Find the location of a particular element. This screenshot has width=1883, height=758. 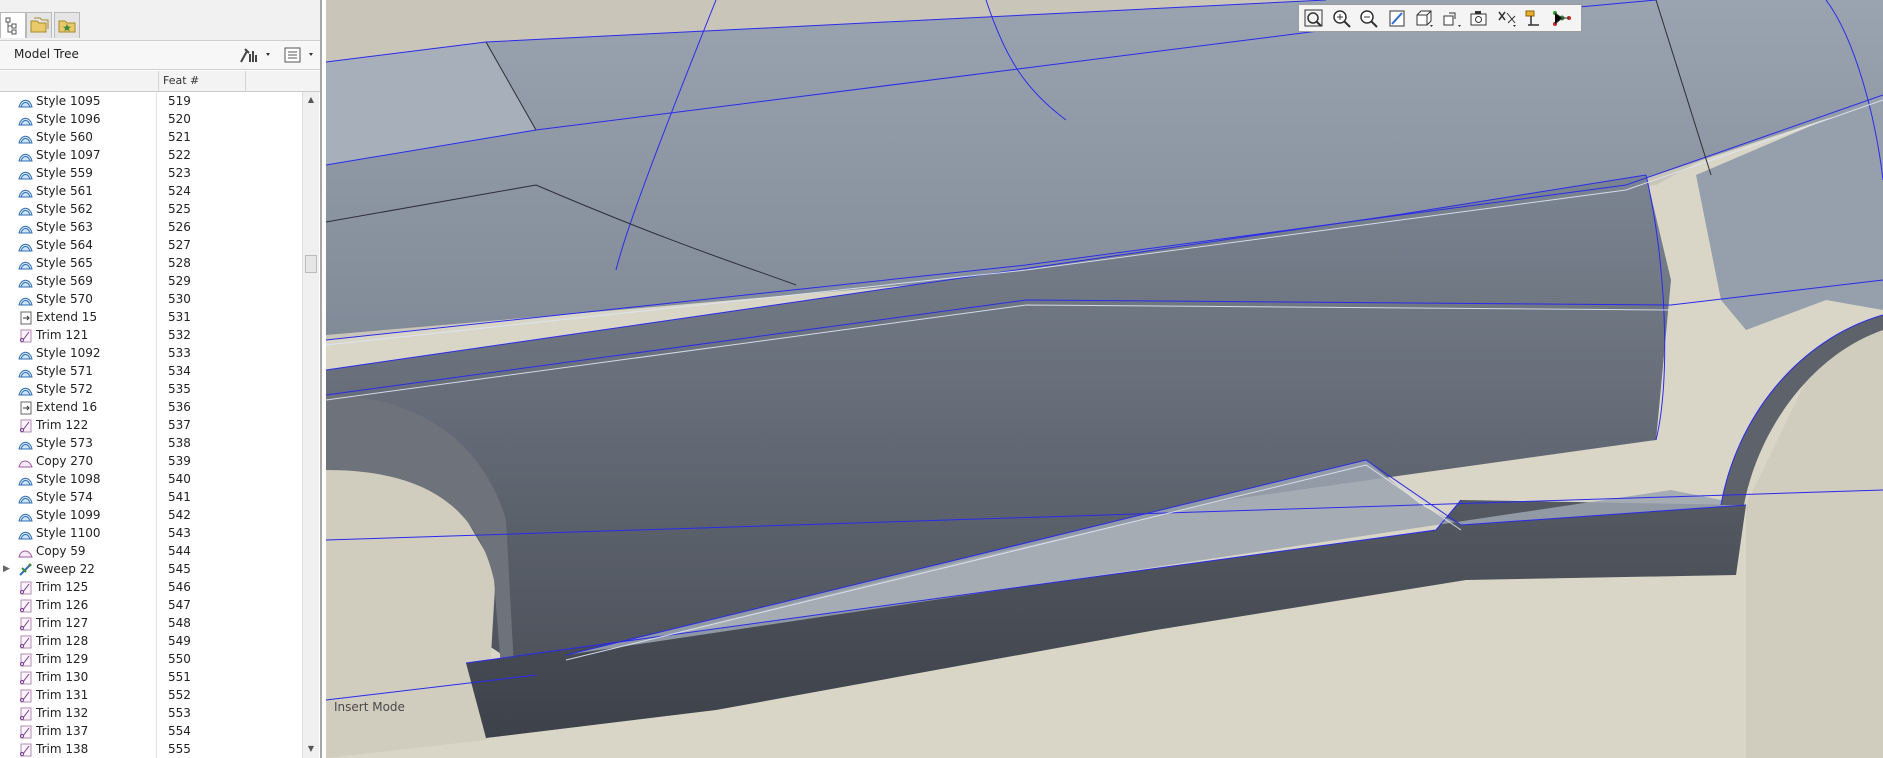

feature-number: 521 is located at coordinates (179, 137).